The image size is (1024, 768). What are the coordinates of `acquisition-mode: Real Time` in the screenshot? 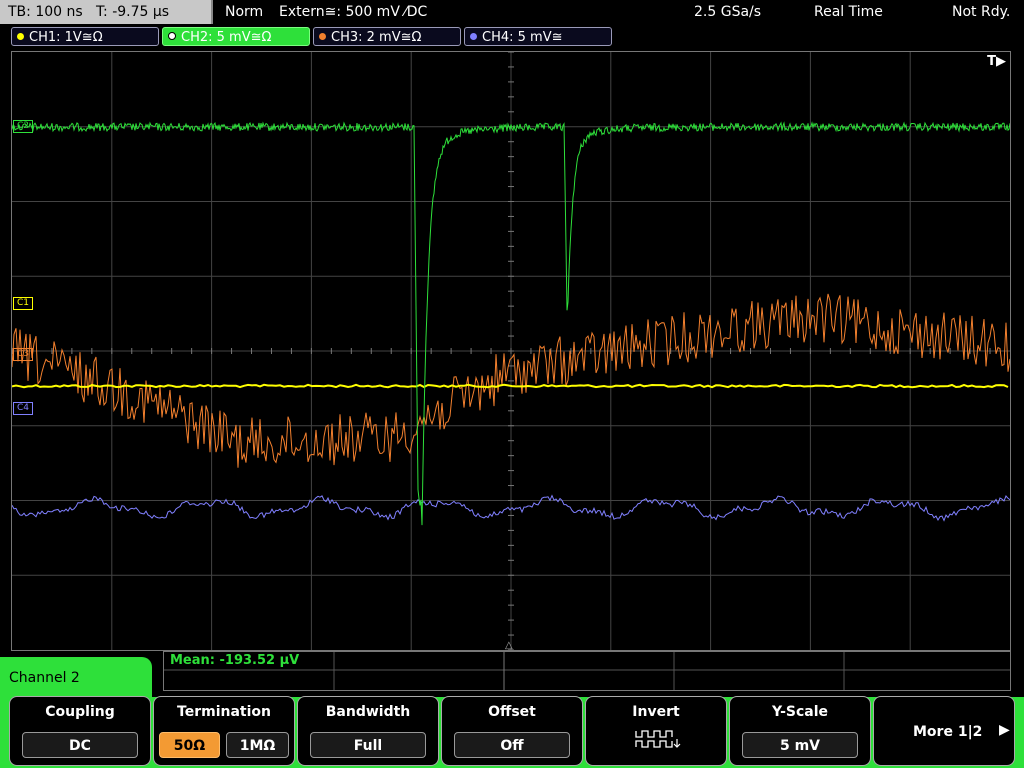 It's located at (848, 12).